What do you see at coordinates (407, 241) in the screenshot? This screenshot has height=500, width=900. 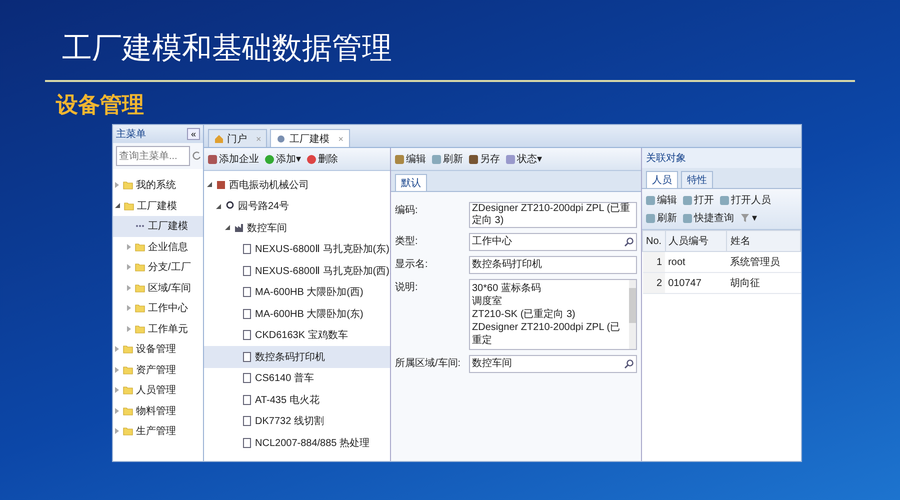 I see `field-label: 类型:` at bounding box center [407, 241].